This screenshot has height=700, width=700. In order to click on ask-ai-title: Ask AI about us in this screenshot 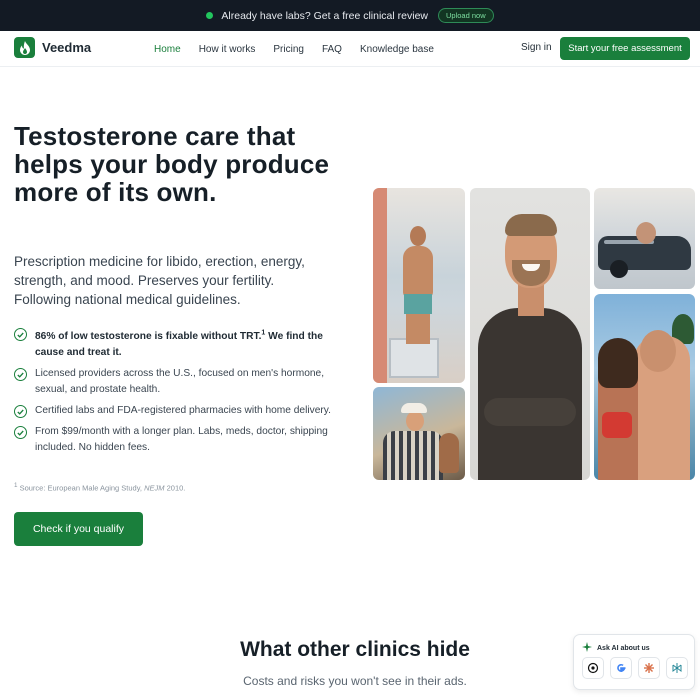, I will do `click(623, 648)`.